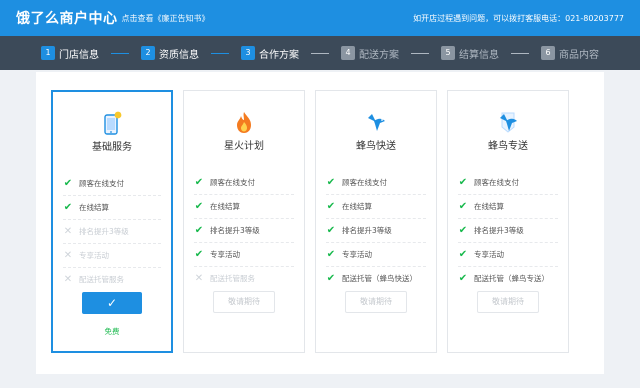 This screenshot has width=640, height=388. I want to click on feature-text: 配送托管服务, so click(232, 278).